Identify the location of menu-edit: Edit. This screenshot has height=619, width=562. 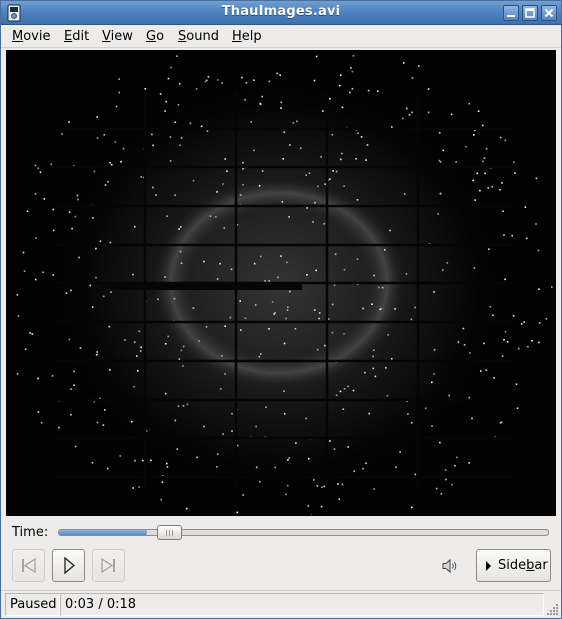
(76, 36).